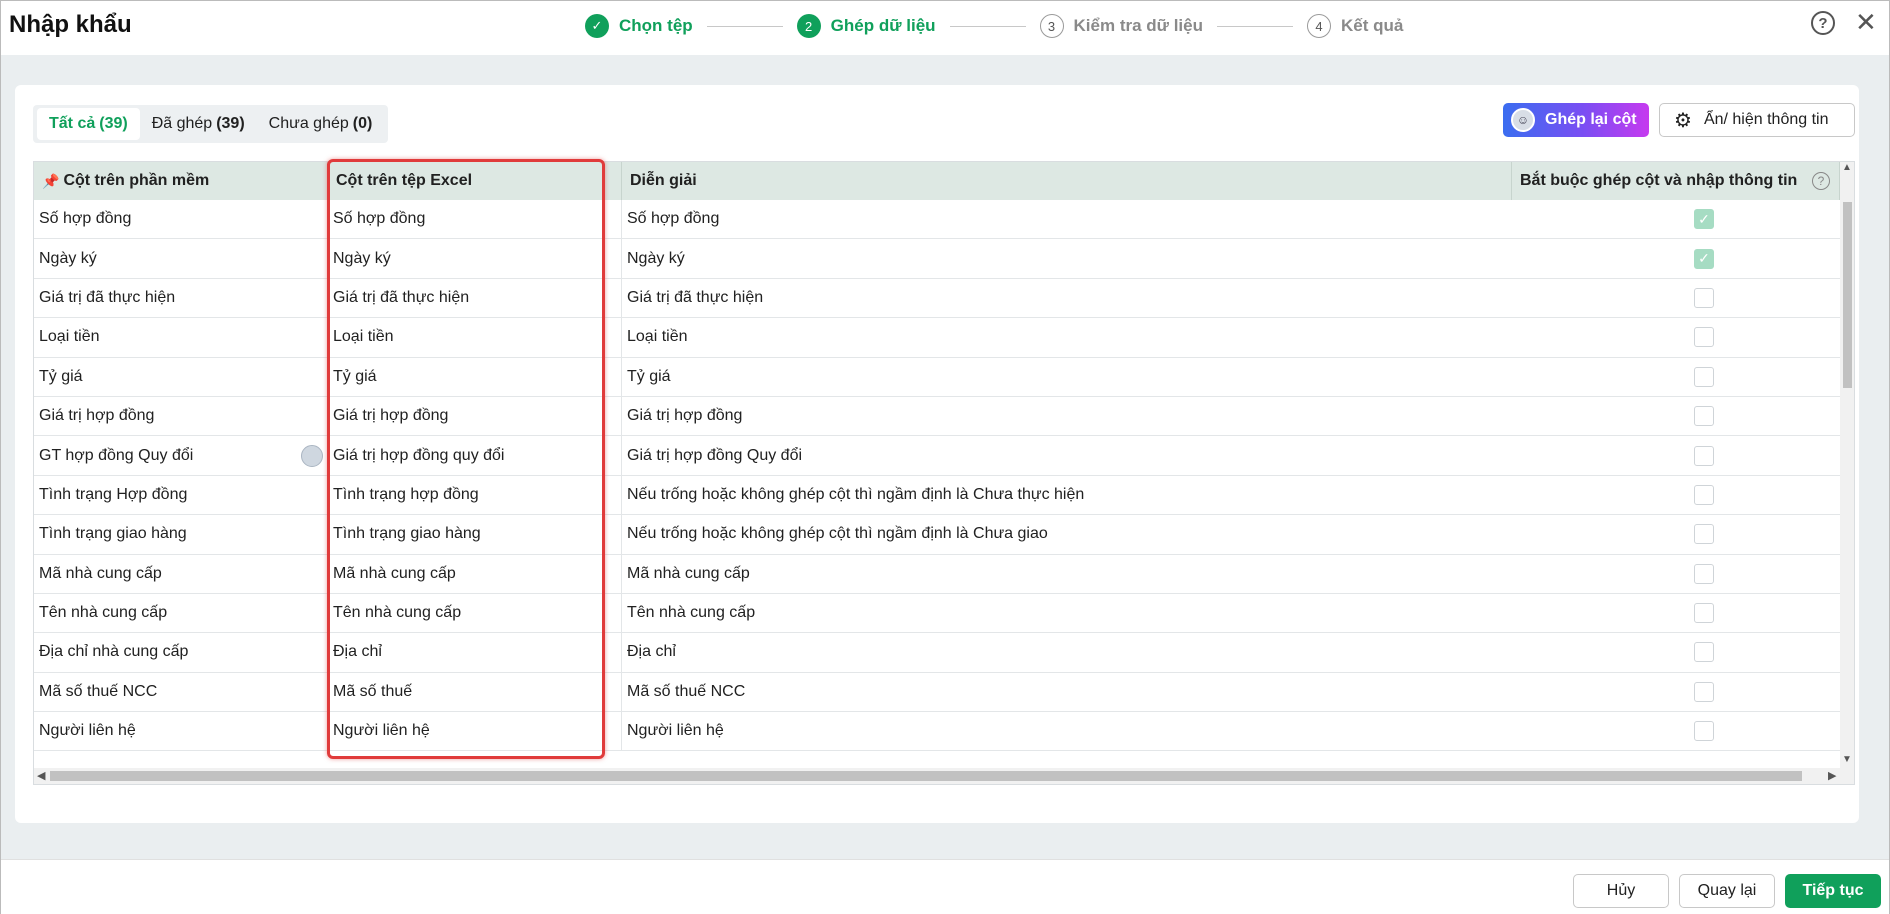 This screenshot has width=1890, height=914. I want to click on cell-excel-column: Tỷ giá, so click(475, 376).